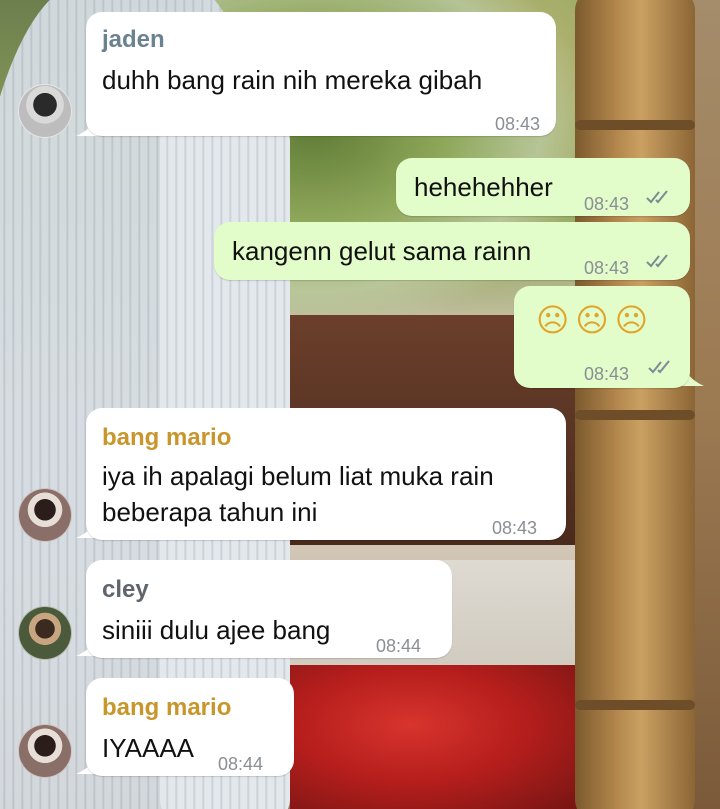 This screenshot has width=720, height=809. I want to click on message-bubble-outgoing: hehehehher 08:43, so click(543, 187).